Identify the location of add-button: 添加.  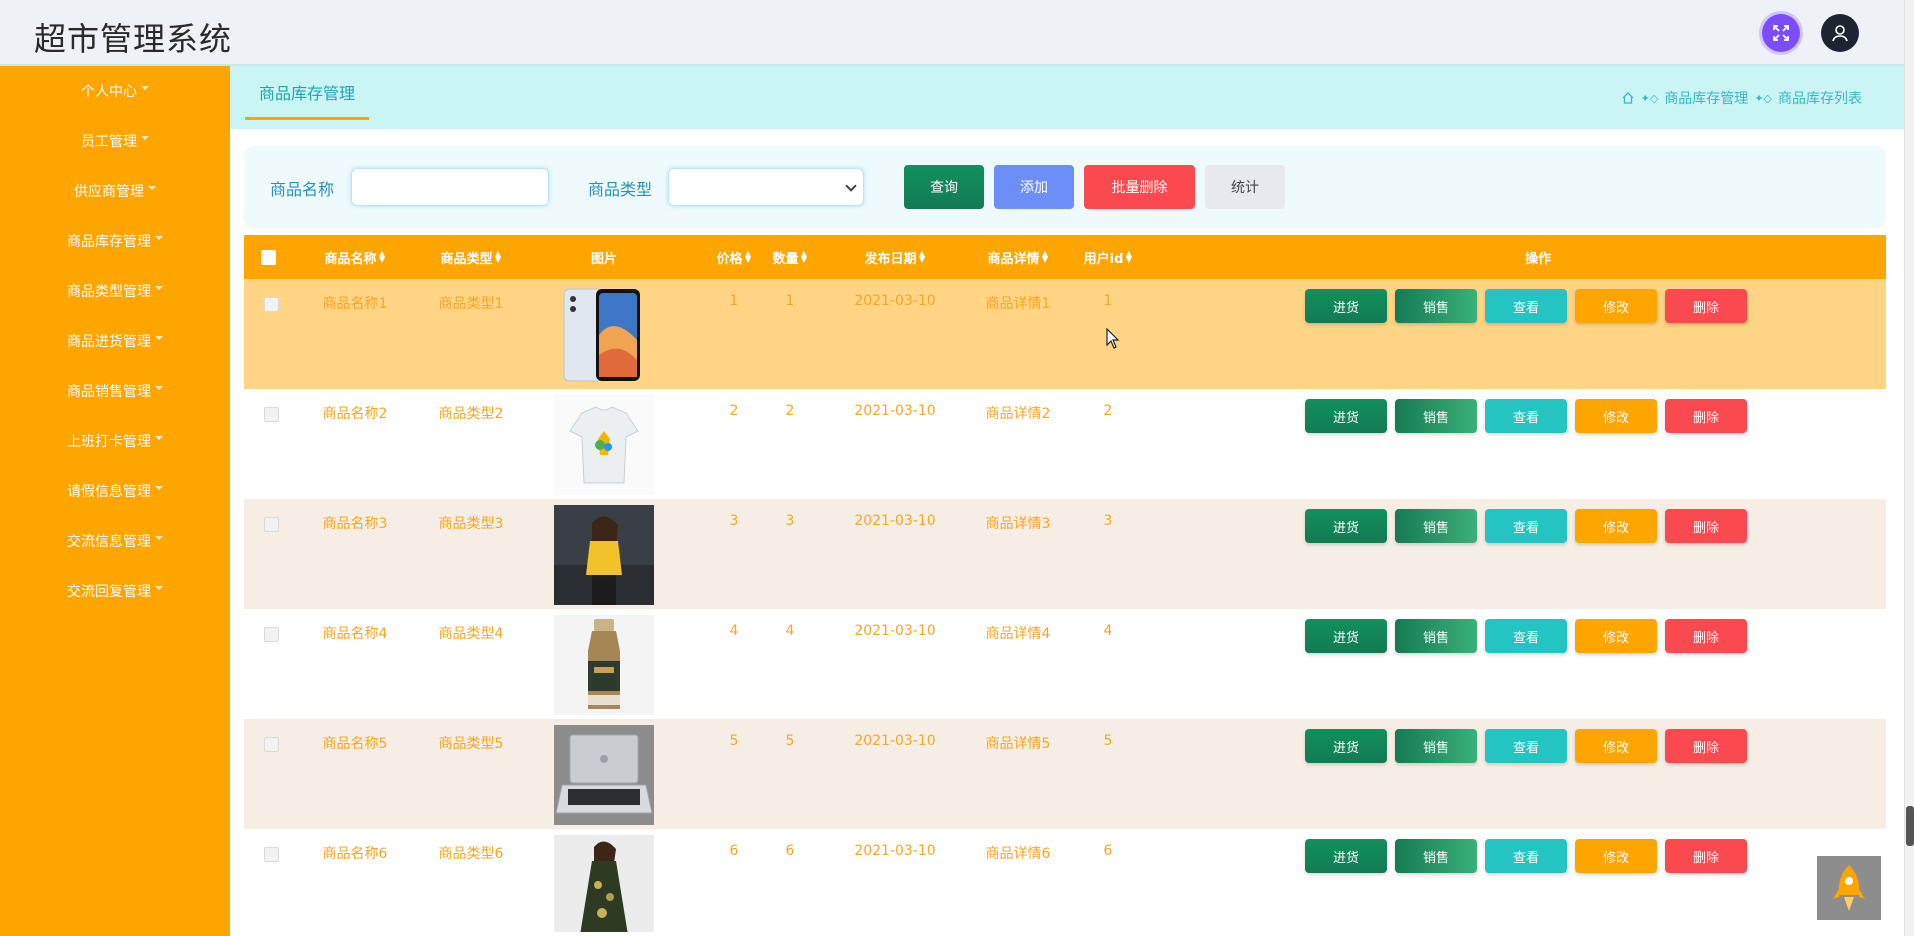
(1034, 187).